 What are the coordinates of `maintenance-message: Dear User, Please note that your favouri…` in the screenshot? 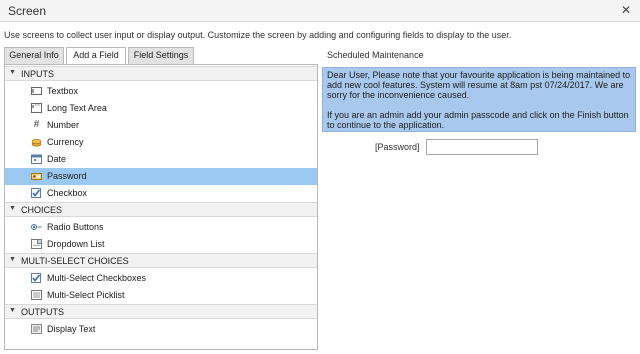 It's located at (479, 99).